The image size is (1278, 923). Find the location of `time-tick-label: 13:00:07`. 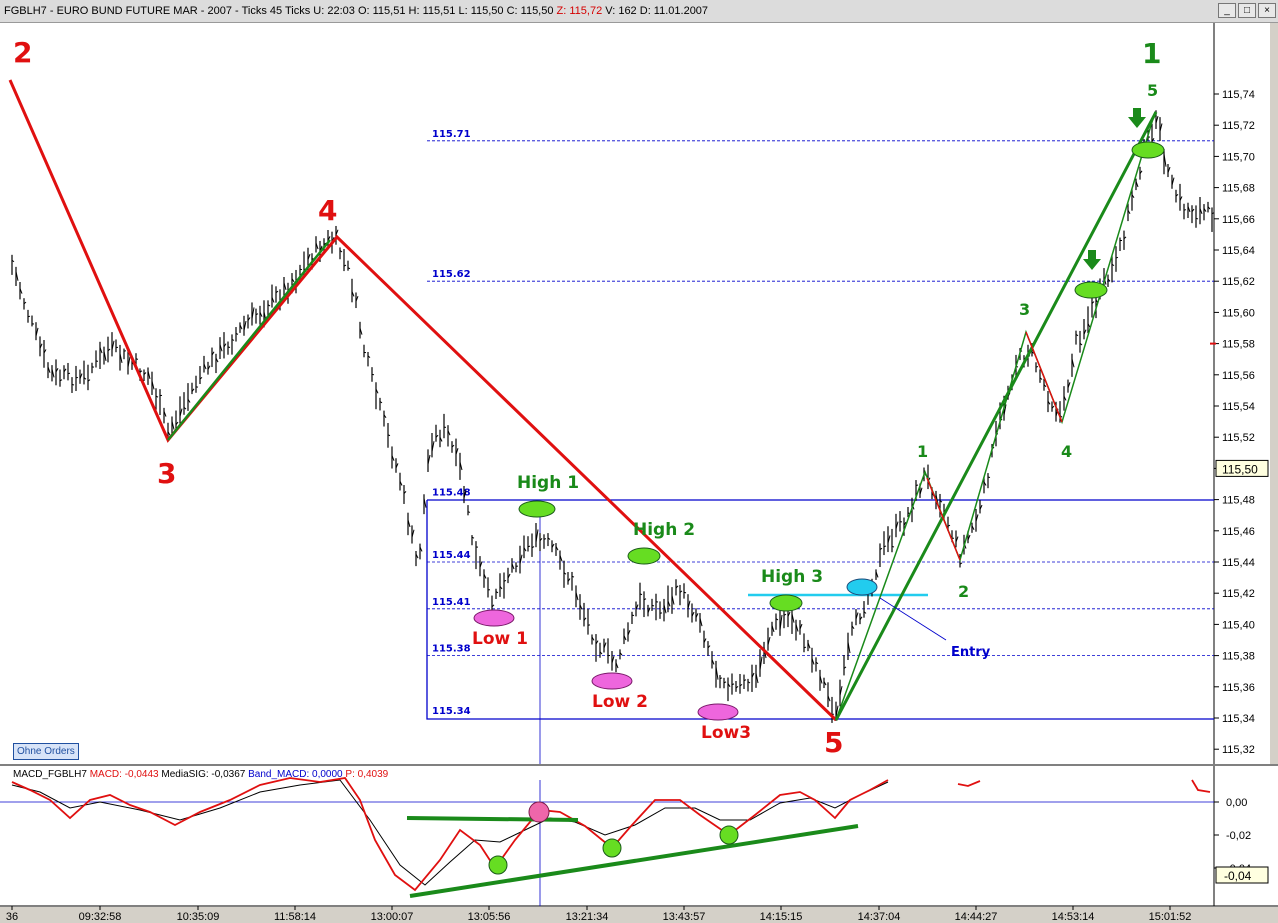

time-tick-label: 13:00:07 is located at coordinates (392, 917).